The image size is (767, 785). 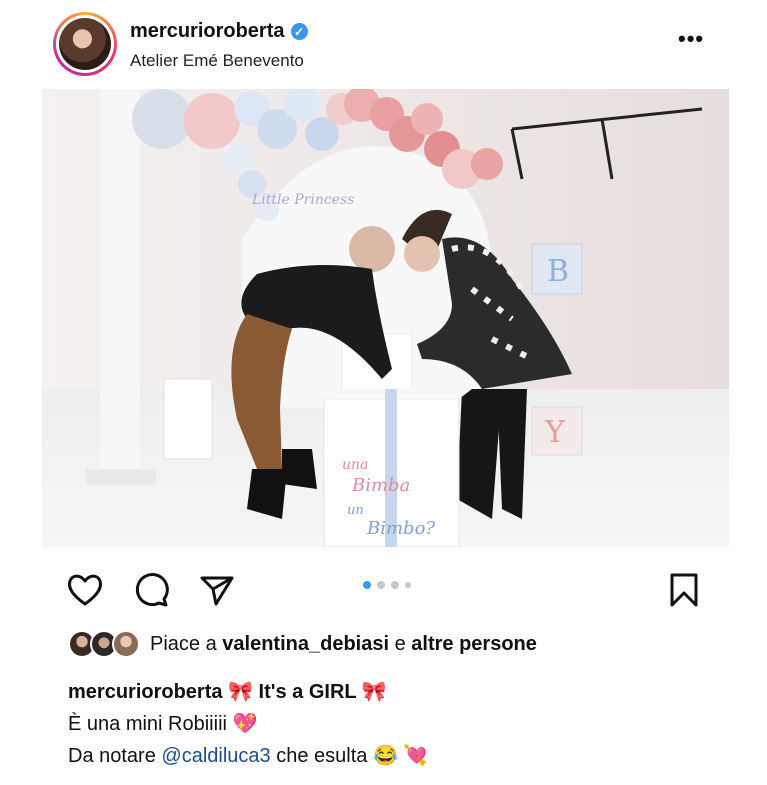 I want to click on carousel-dot-active, so click(x=367, y=585).